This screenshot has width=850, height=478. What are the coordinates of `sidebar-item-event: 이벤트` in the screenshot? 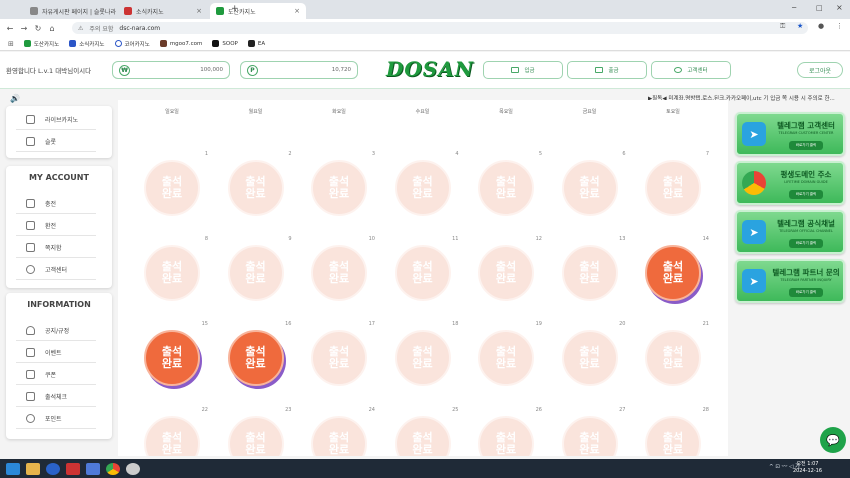 It's located at (56, 353).